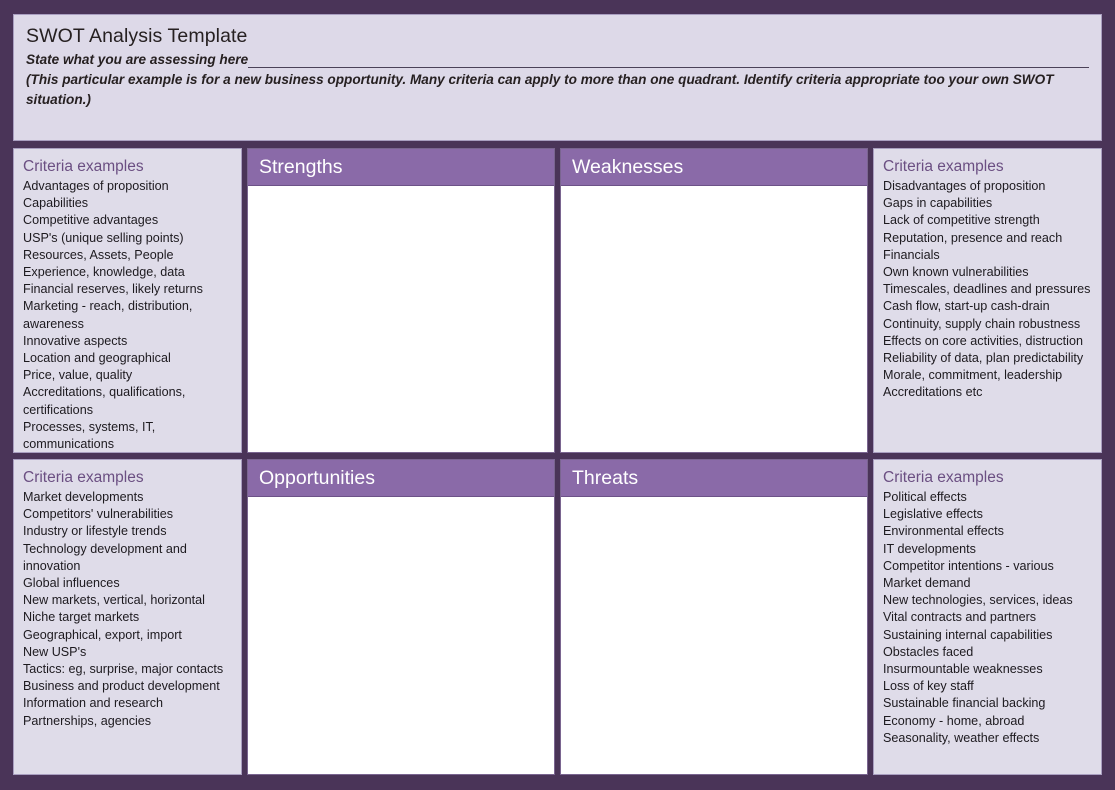  I want to click on list-item: Processes, systems, IT, communications, so click(89, 435).